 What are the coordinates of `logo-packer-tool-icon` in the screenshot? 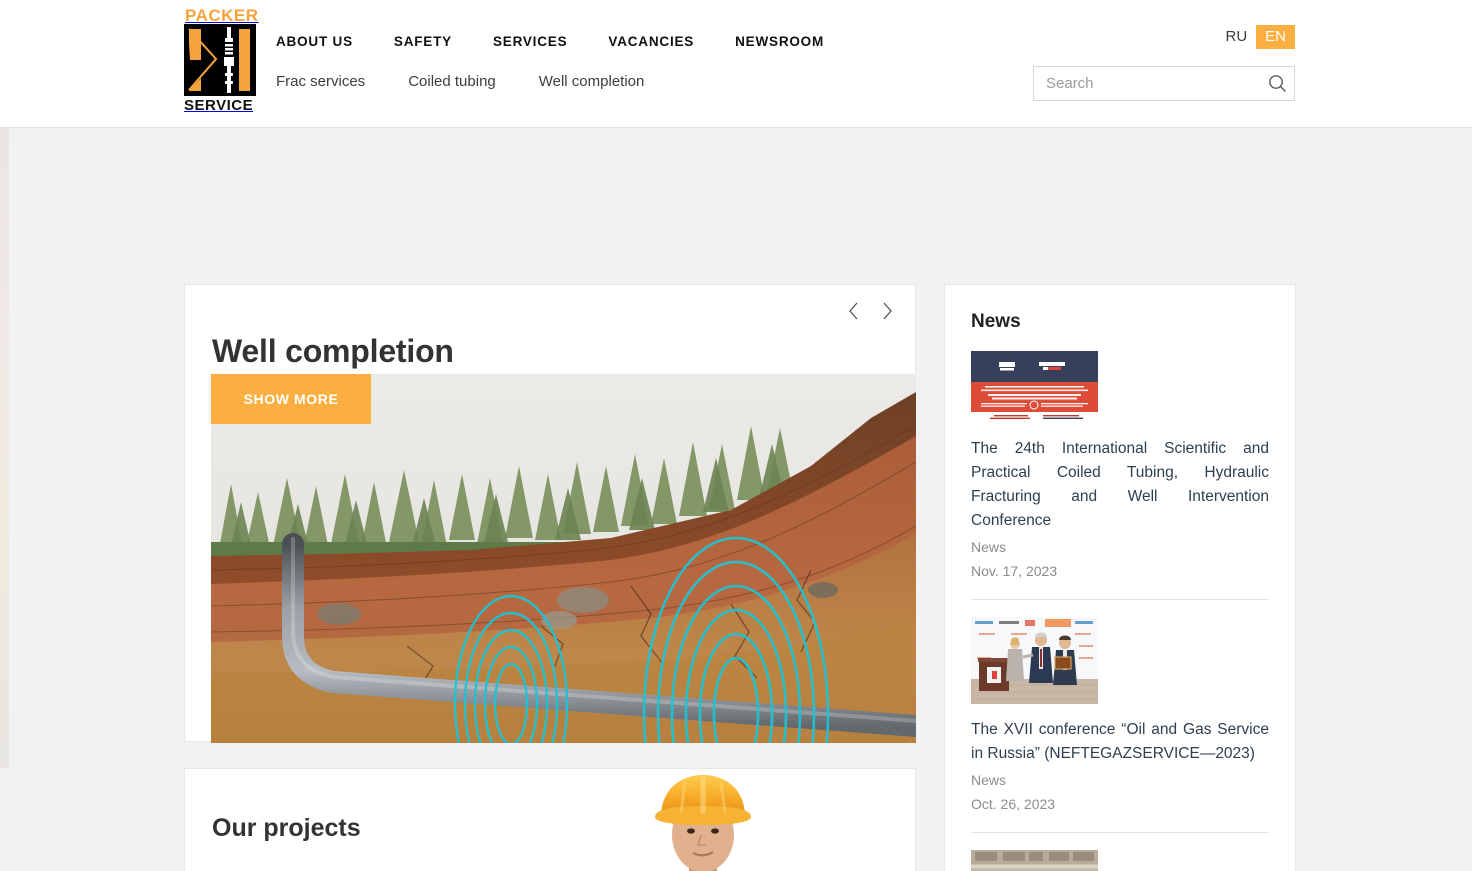 It's located at (229, 60).